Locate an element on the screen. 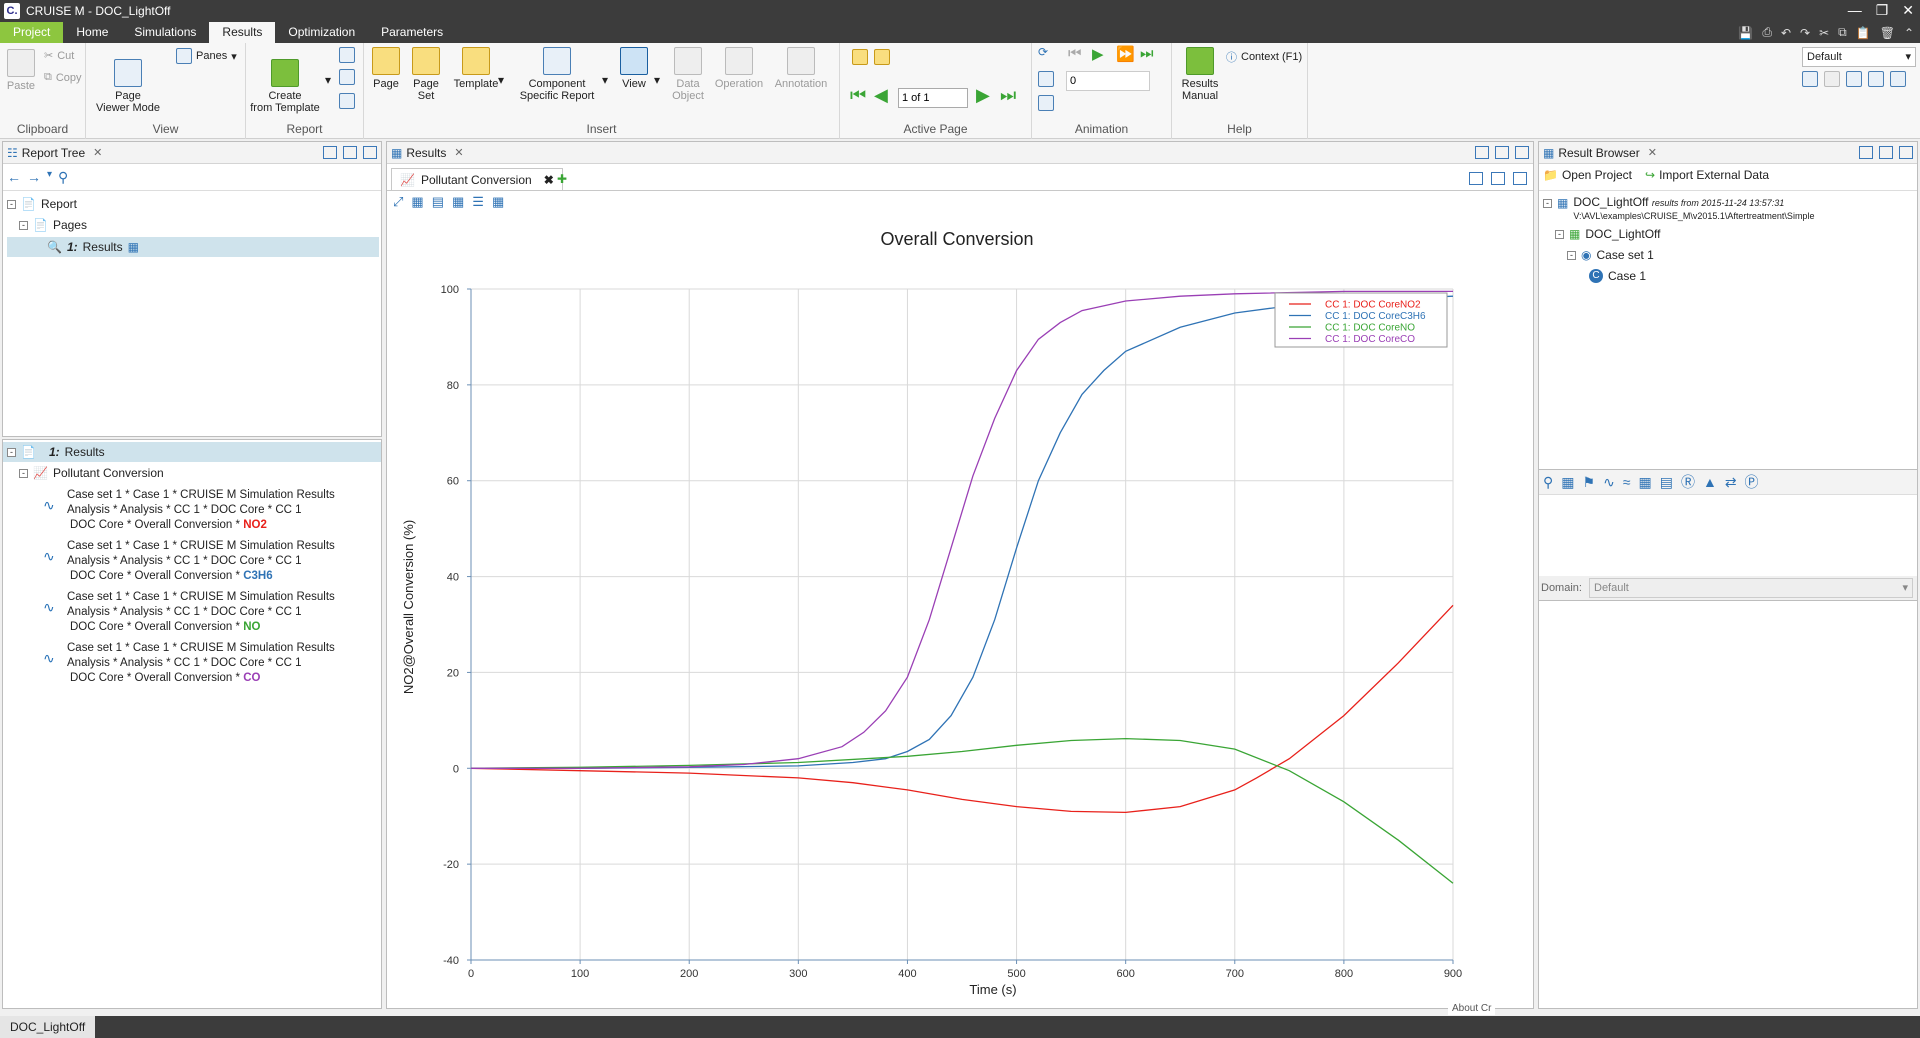 The height and width of the screenshot is (1038, 1920). layout-3-icon is located at coordinates (1854, 79).